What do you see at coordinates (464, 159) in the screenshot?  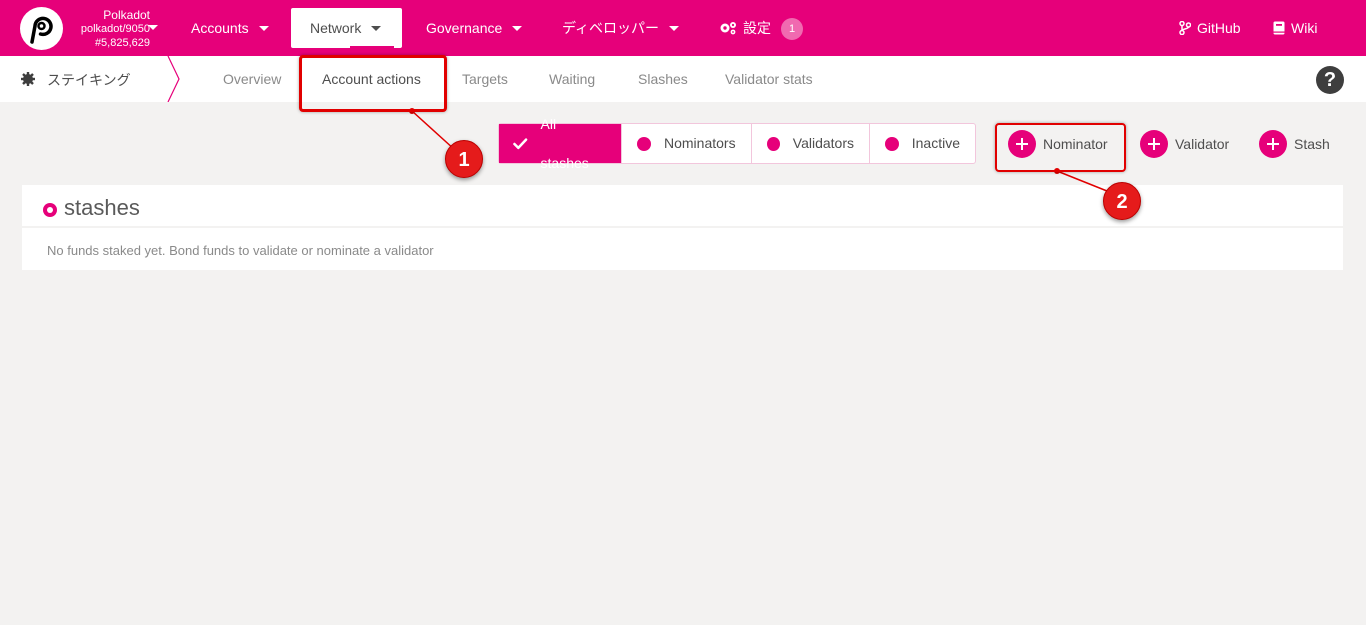 I see `annotation-step-1: 1` at bounding box center [464, 159].